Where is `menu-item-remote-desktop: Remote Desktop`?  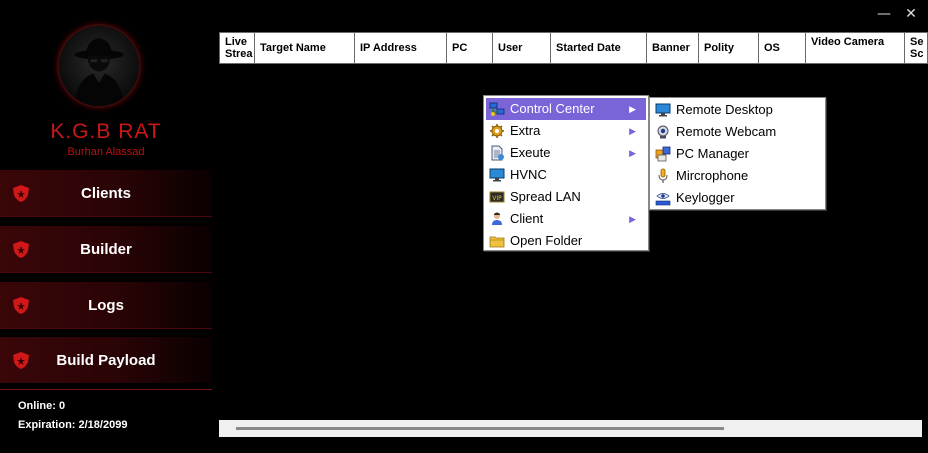
menu-item-remote-desktop: Remote Desktop is located at coordinates (737, 110).